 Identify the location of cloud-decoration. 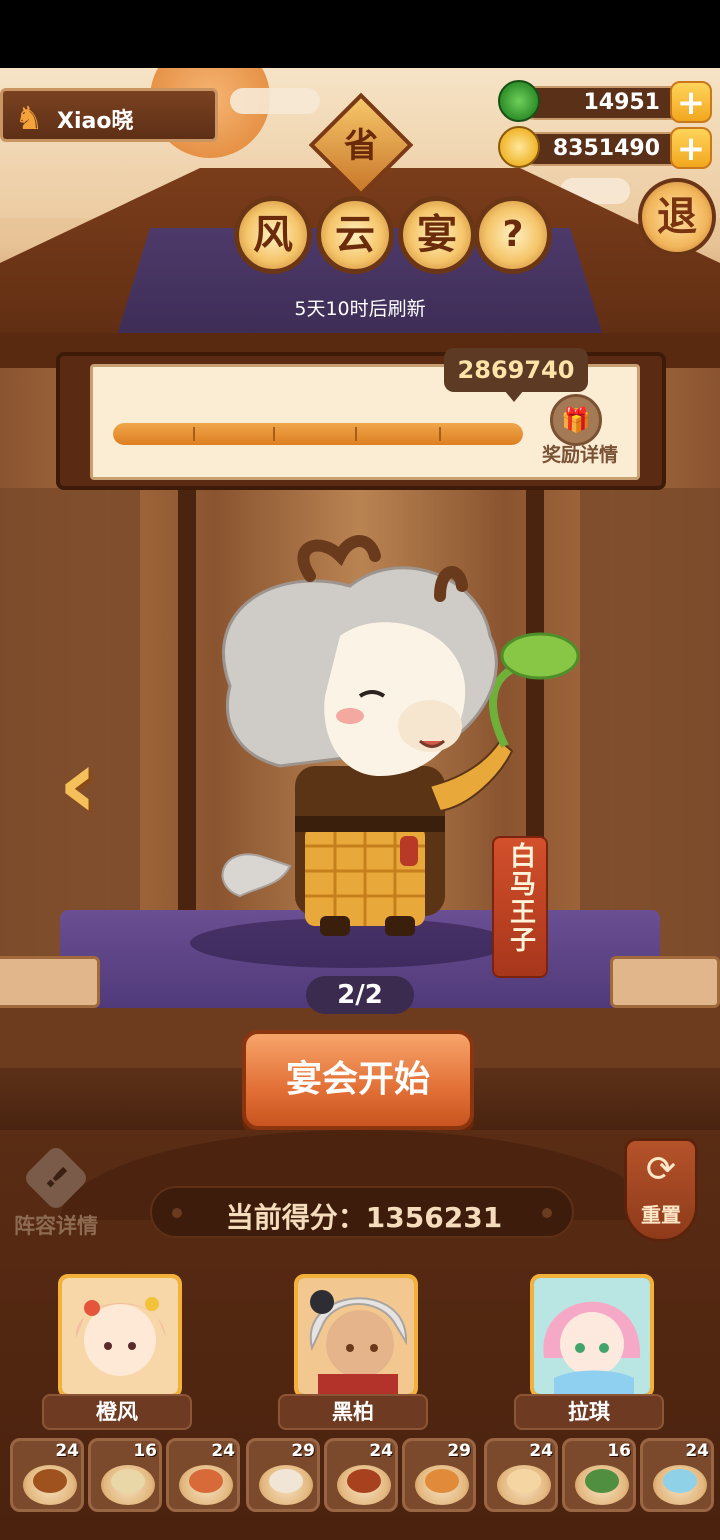
(275, 101).